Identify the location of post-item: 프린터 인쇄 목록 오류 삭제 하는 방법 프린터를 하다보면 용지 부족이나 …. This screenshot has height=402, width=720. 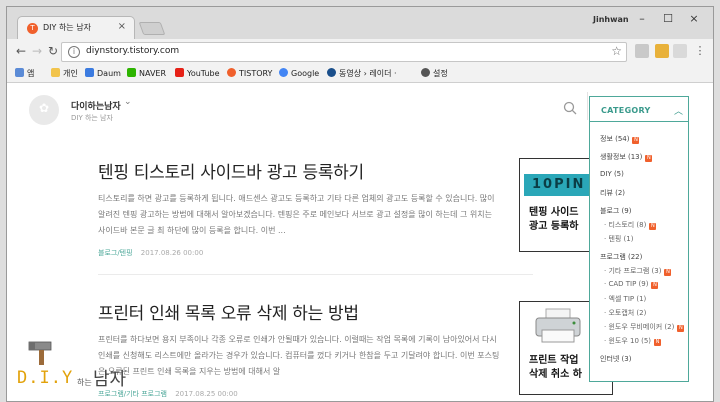
(308, 349).